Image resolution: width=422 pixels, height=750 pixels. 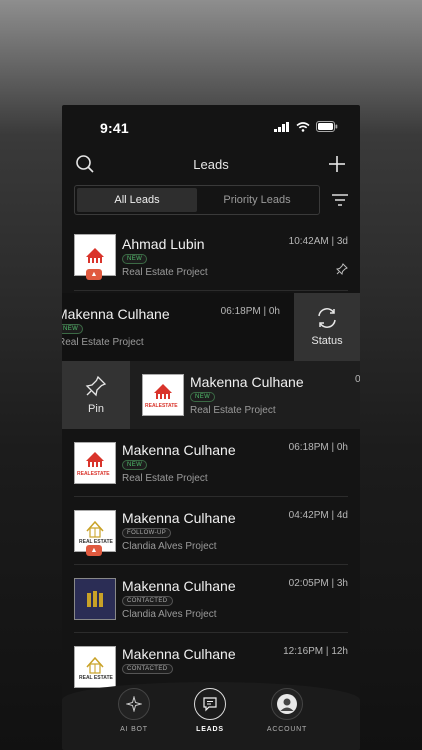 I want to click on m-monogram-logo, so click(x=95, y=599).